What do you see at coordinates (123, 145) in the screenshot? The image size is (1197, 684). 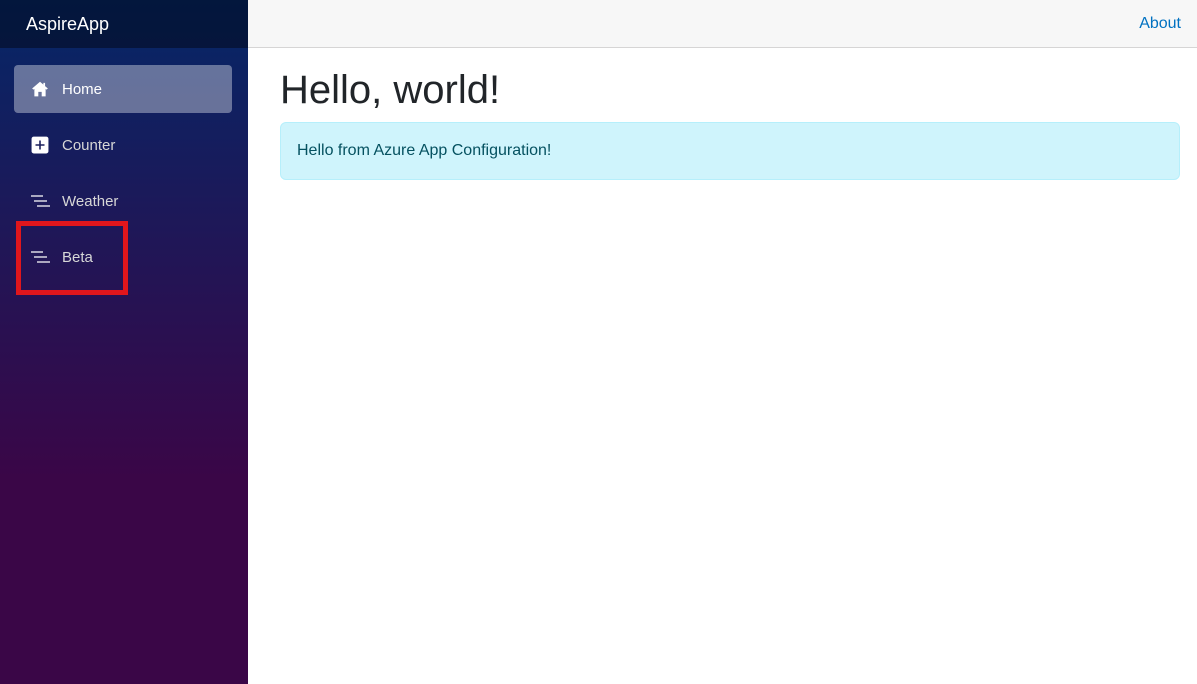 I see `sidebar-item-counter: Counter` at bounding box center [123, 145].